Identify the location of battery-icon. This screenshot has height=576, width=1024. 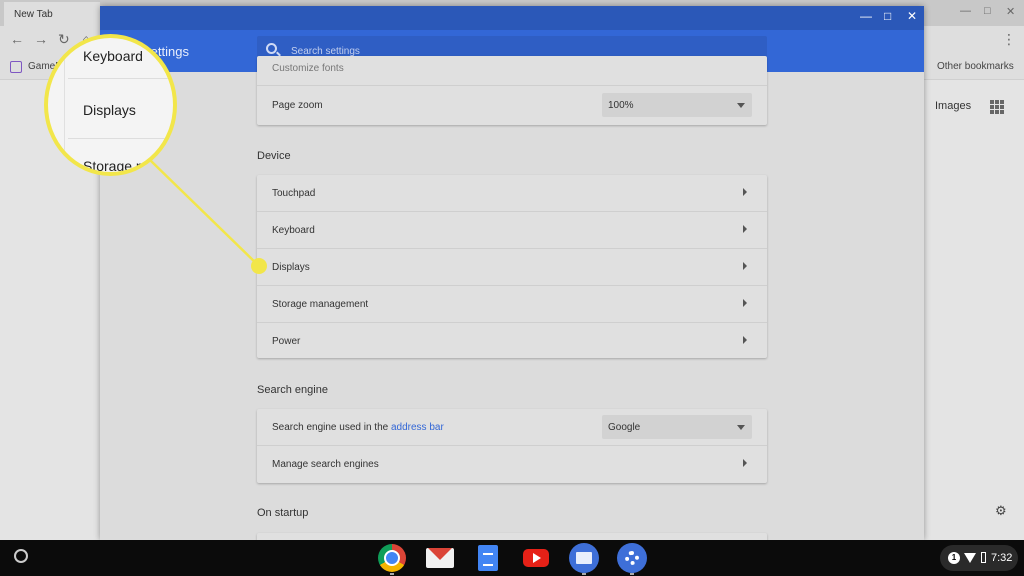
(983, 557).